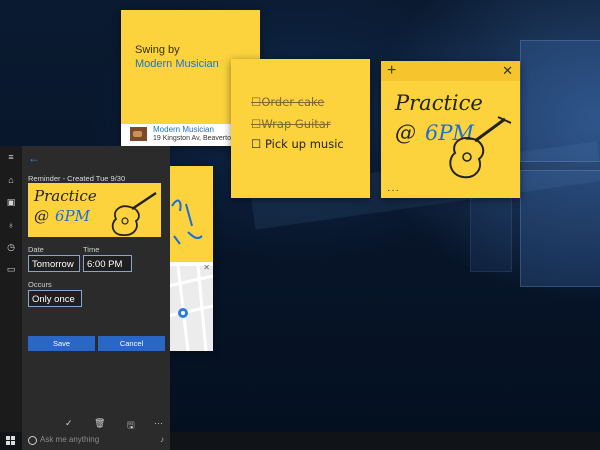 This screenshot has height=450, width=600. I want to click on time-field: 6:00 PM, so click(107, 263).